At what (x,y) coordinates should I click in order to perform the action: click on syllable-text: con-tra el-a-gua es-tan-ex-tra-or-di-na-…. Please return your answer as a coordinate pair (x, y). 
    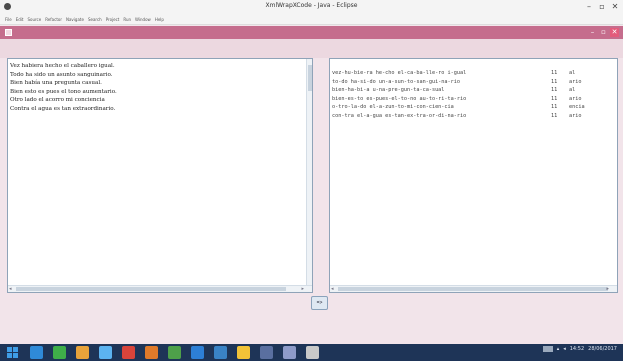
    Looking at the image, I should click on (399, 115).